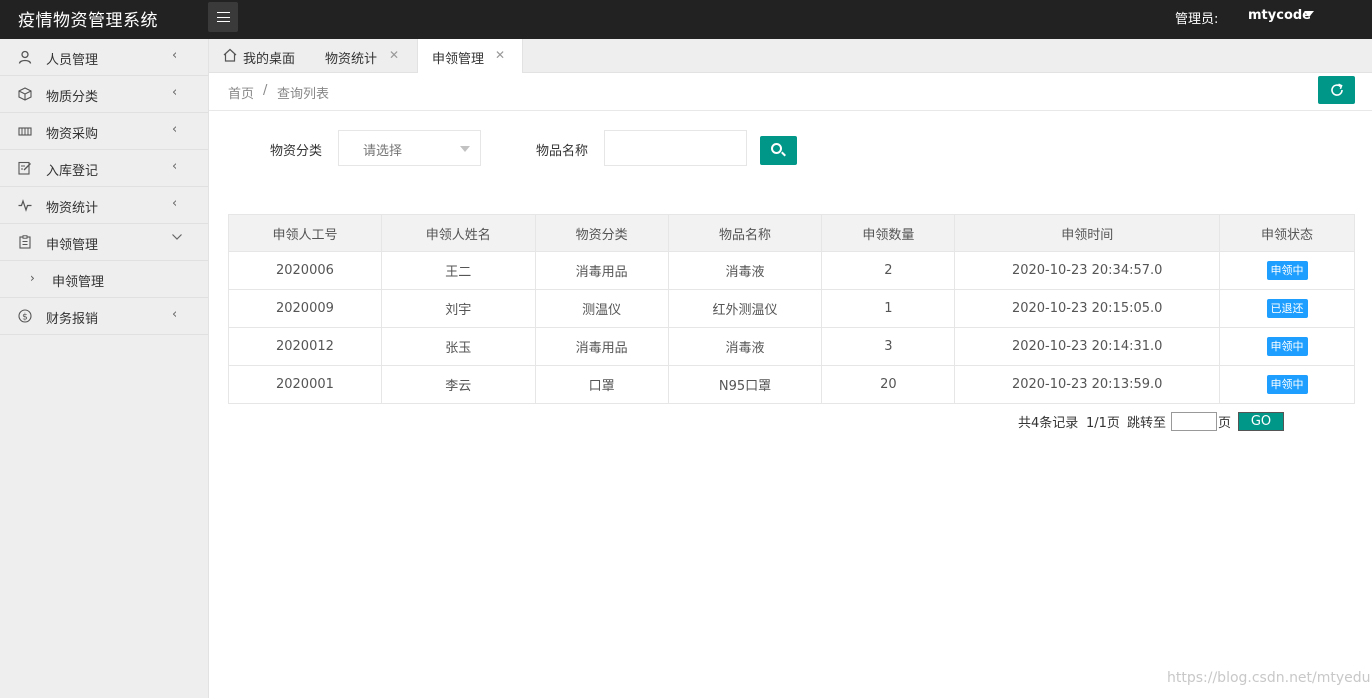 The image size is (1372, 698). Describe the element at coordinates (1197, 19) in the screenshot. I see `admin-label: 管理员:` at that location.